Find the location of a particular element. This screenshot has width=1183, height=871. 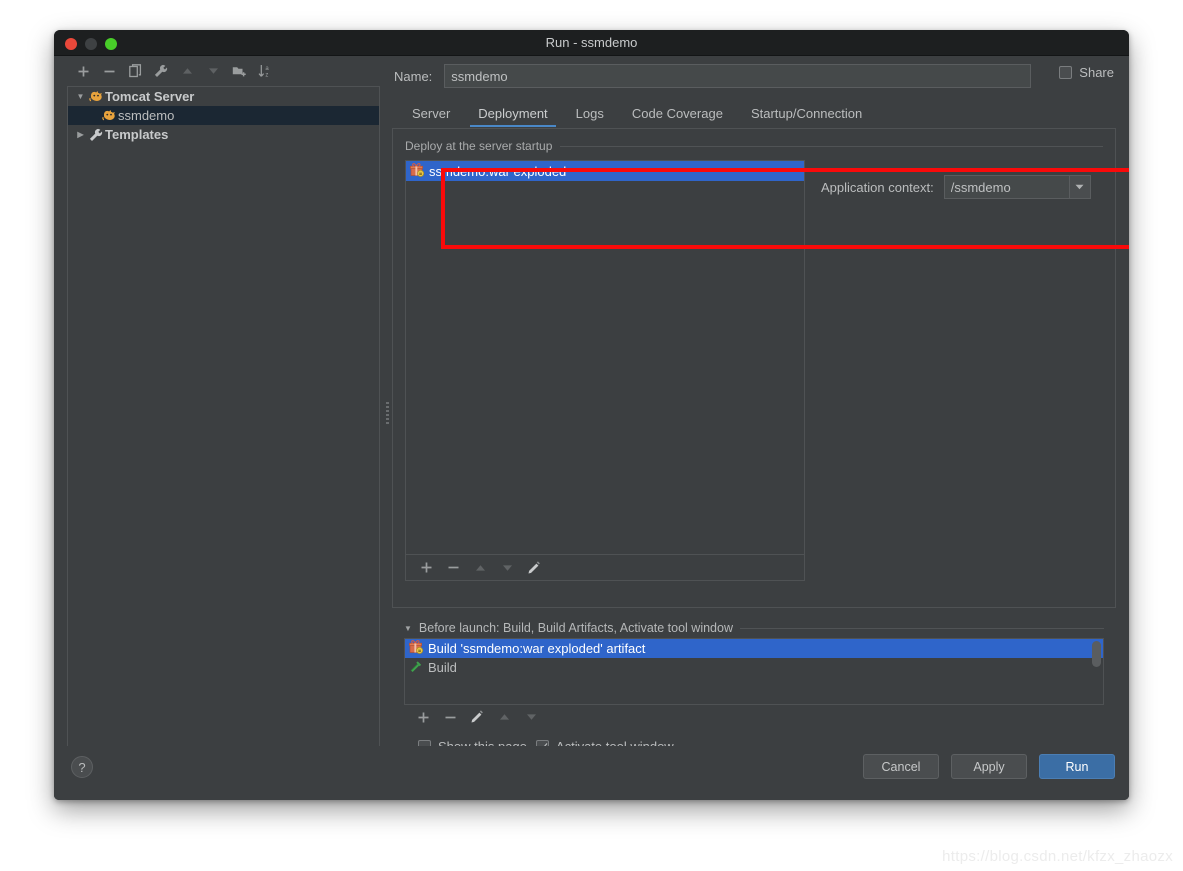

tree-item-templates: ▶ Templates is located at coordinates (223, 134).